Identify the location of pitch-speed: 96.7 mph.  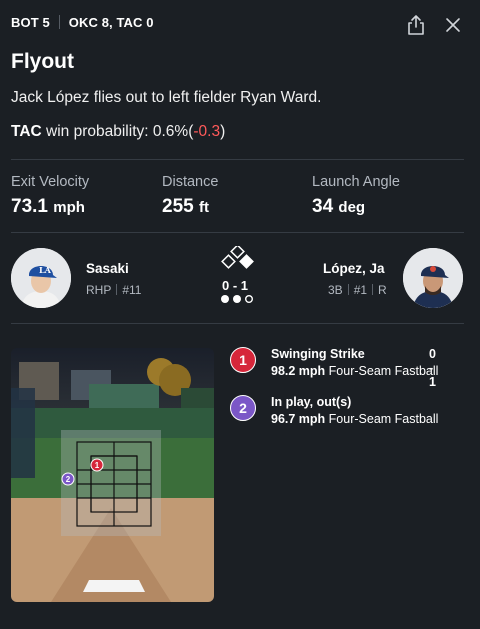
(298, 419).